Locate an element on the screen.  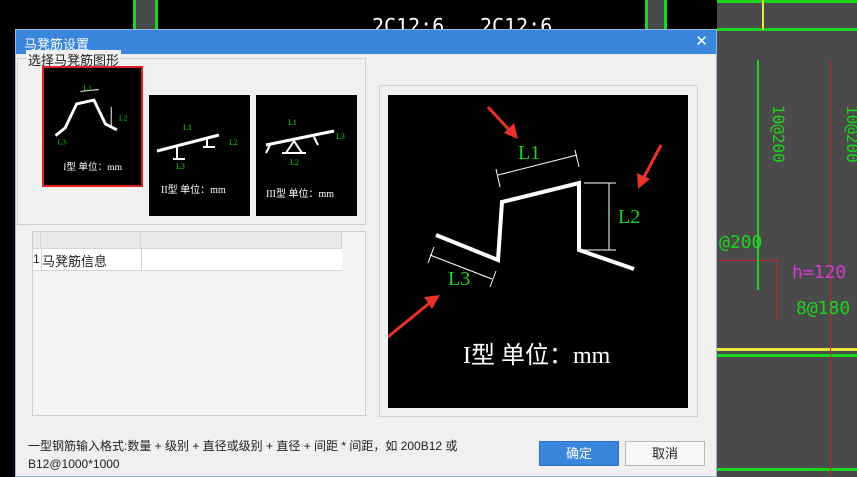
grid-header is located at coordinates (187, 240).